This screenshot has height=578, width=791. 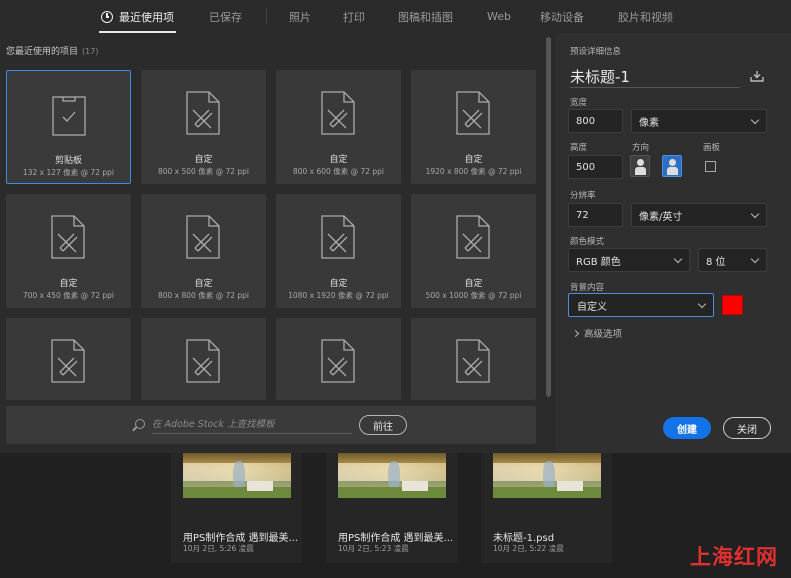 I want to click on background-contents-select: 自定义, so click(x=641, y=305).